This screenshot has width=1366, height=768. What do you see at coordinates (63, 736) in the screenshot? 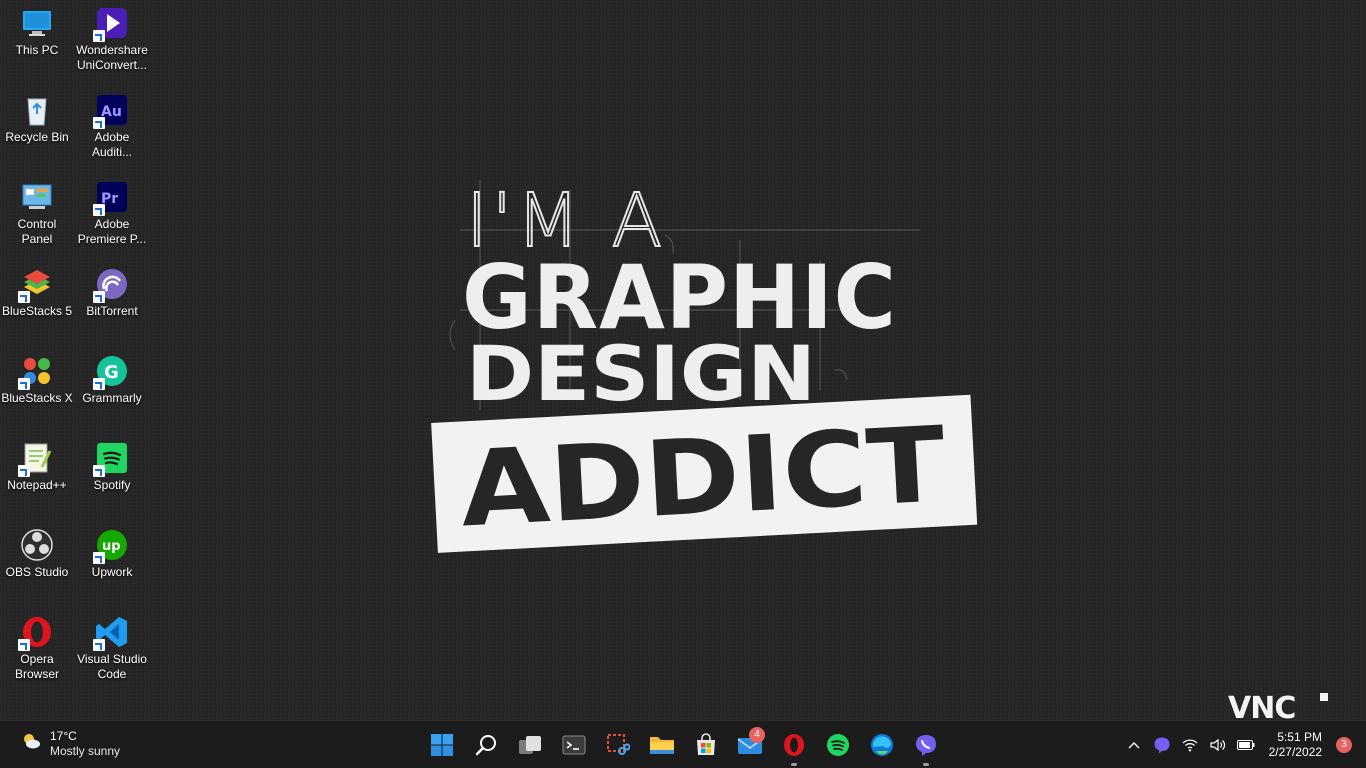
I see `weather-temperature: 17°C` at bounding box center [63, 736].